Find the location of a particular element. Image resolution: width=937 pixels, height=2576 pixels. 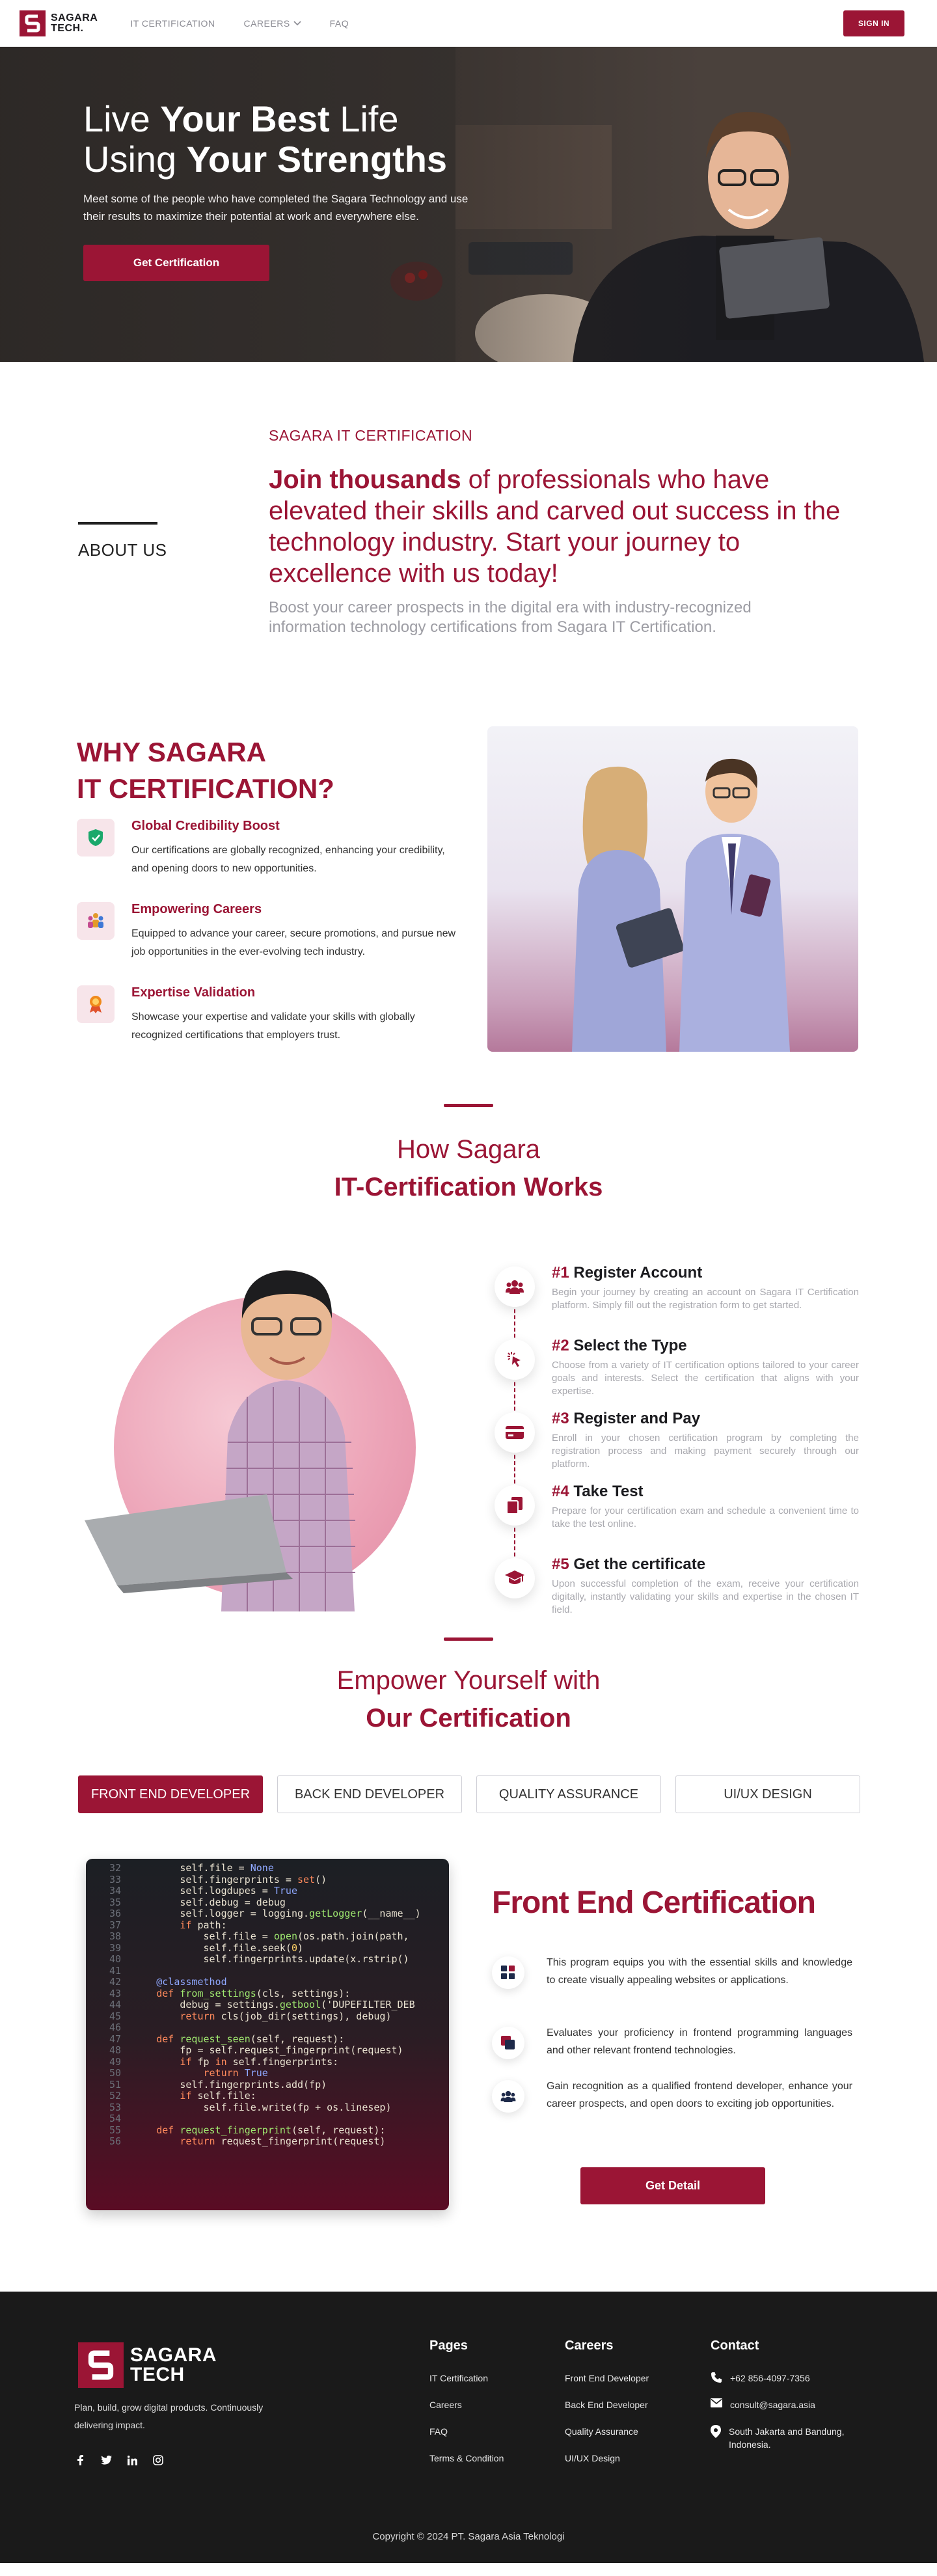

copy-icon is located at coordinates (515, 1506).